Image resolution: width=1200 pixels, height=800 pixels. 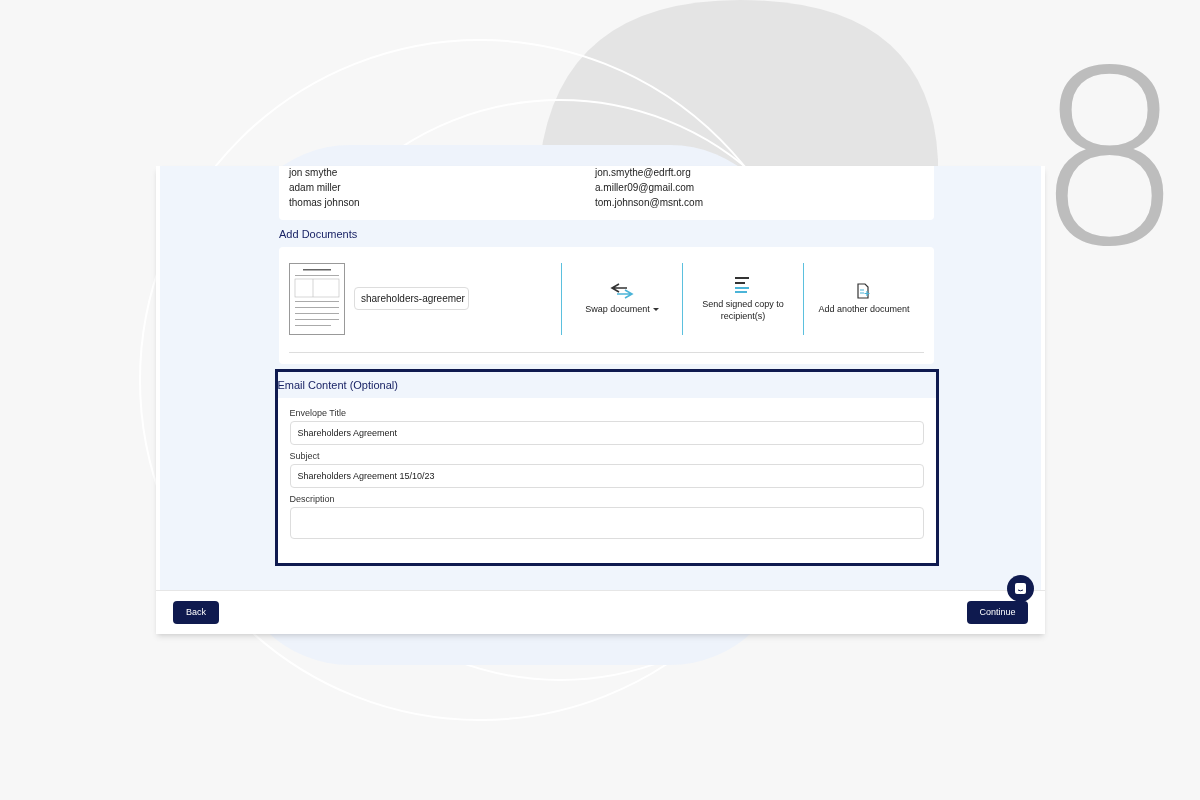 What do you see at coordinates (319, 234) in the screenshot?
I see `section-heading: Add Documents` at bounding box center [319, 234].